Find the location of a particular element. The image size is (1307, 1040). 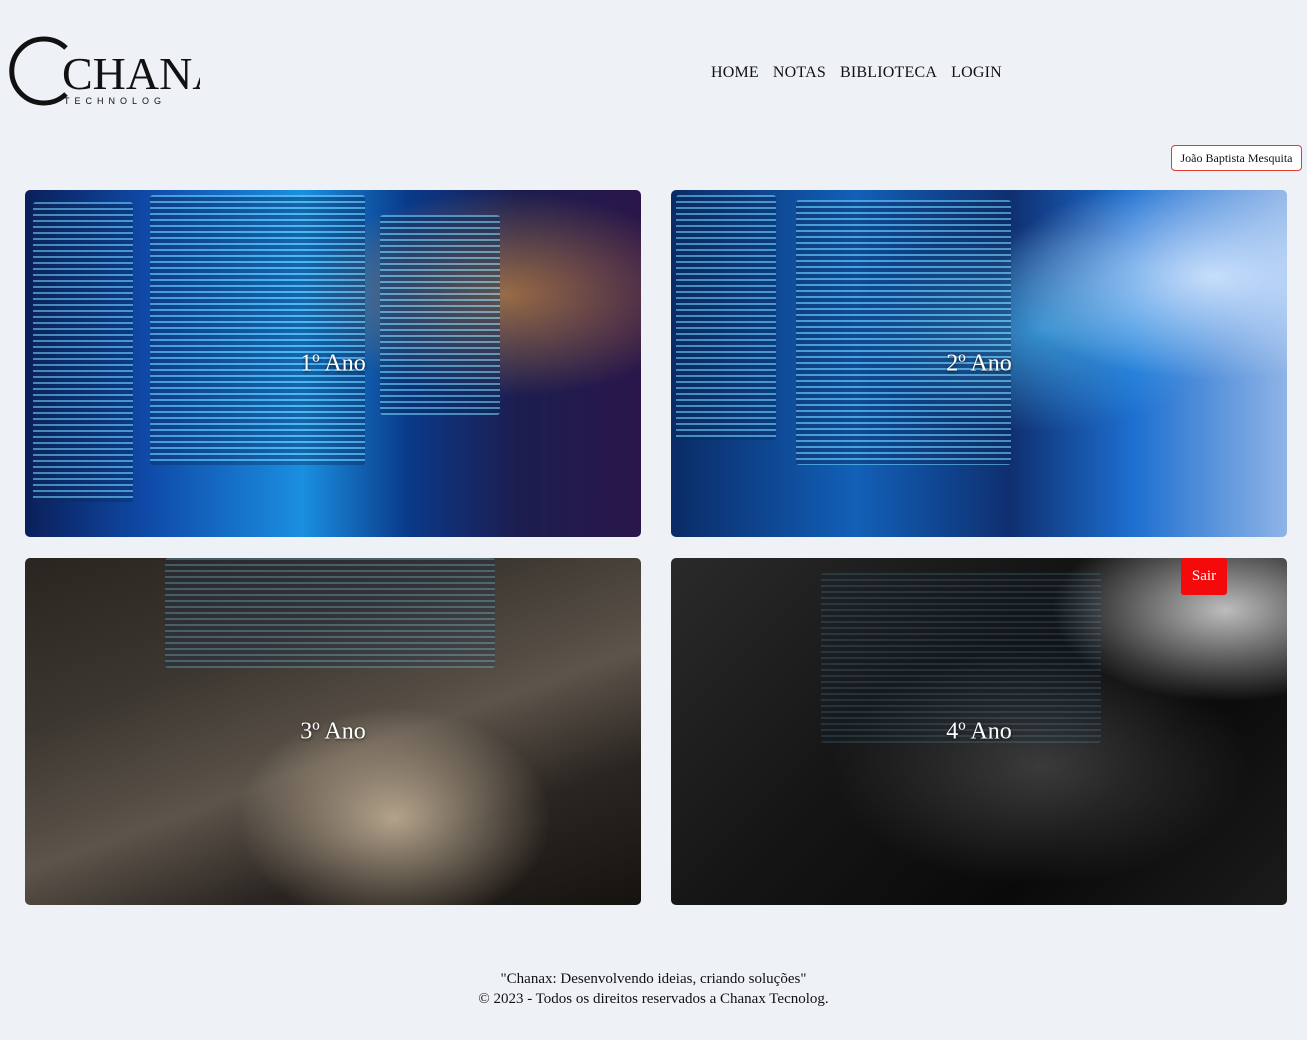

nav-biblioteca: BIBLIOTECA is located at coordinates (888, 73).